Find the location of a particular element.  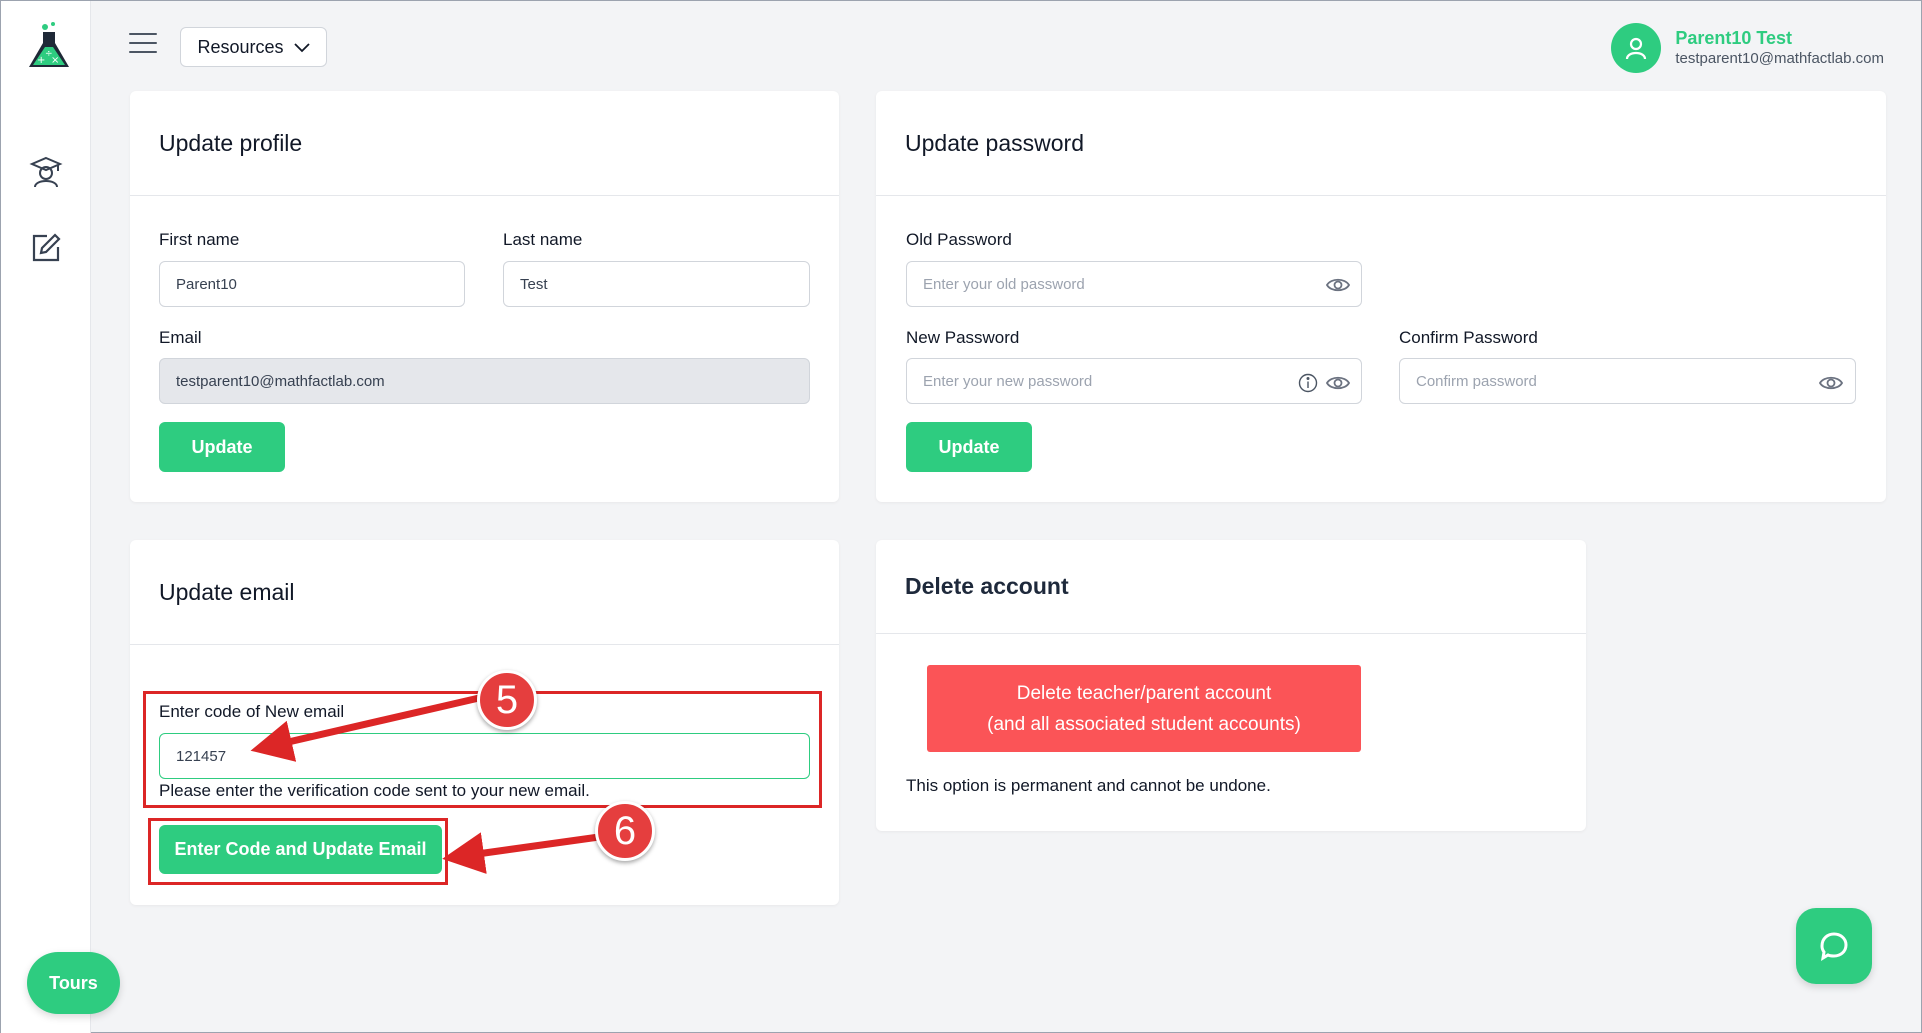

arrow-to-update-button is located at coordinates (521, 853).